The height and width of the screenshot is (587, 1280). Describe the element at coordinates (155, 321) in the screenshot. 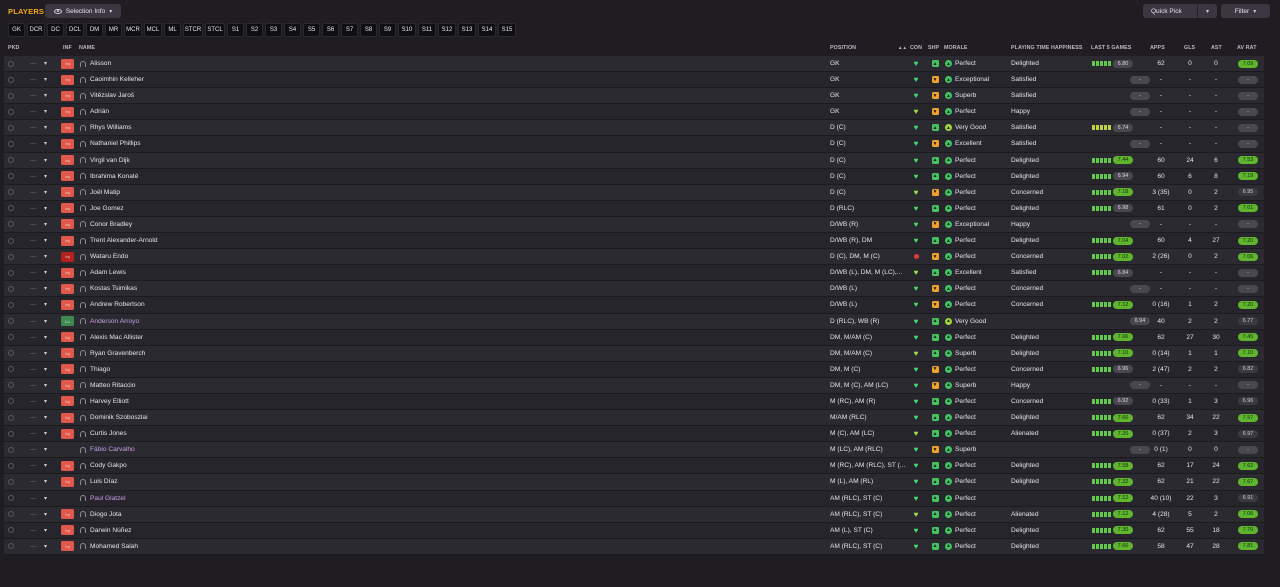

I see `player-name-cell: Anderson Arroyo` at that location.